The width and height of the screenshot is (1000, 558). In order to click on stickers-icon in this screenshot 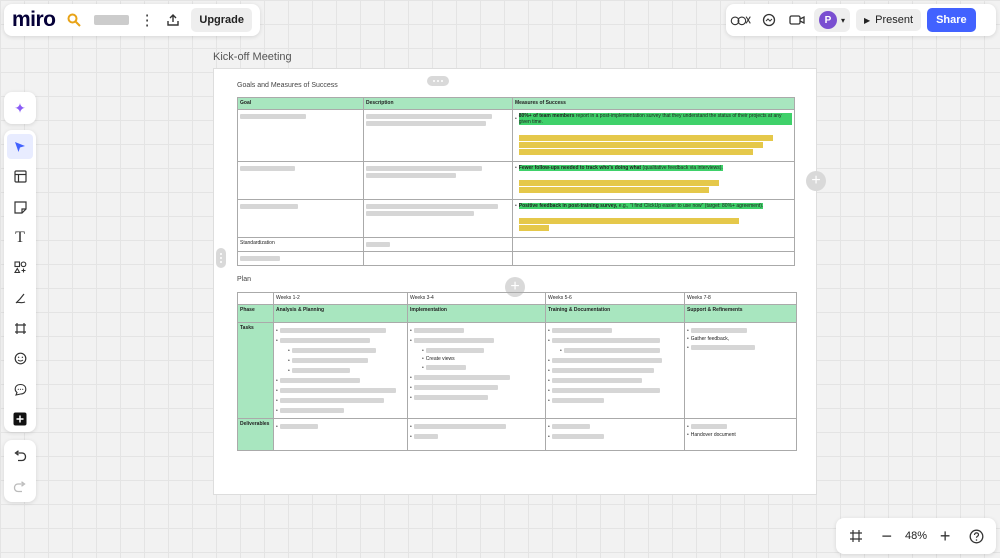, I will do `click(20, 358)`.